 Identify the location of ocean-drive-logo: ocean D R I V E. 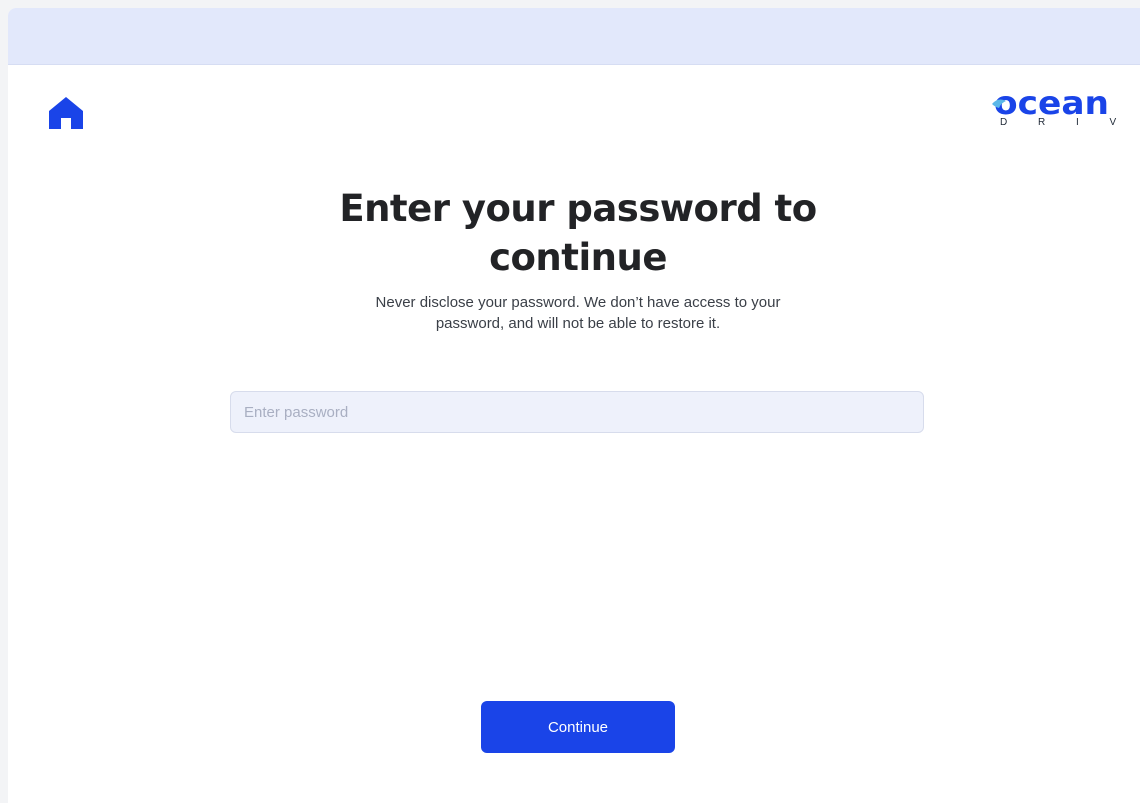
(1065, 111).